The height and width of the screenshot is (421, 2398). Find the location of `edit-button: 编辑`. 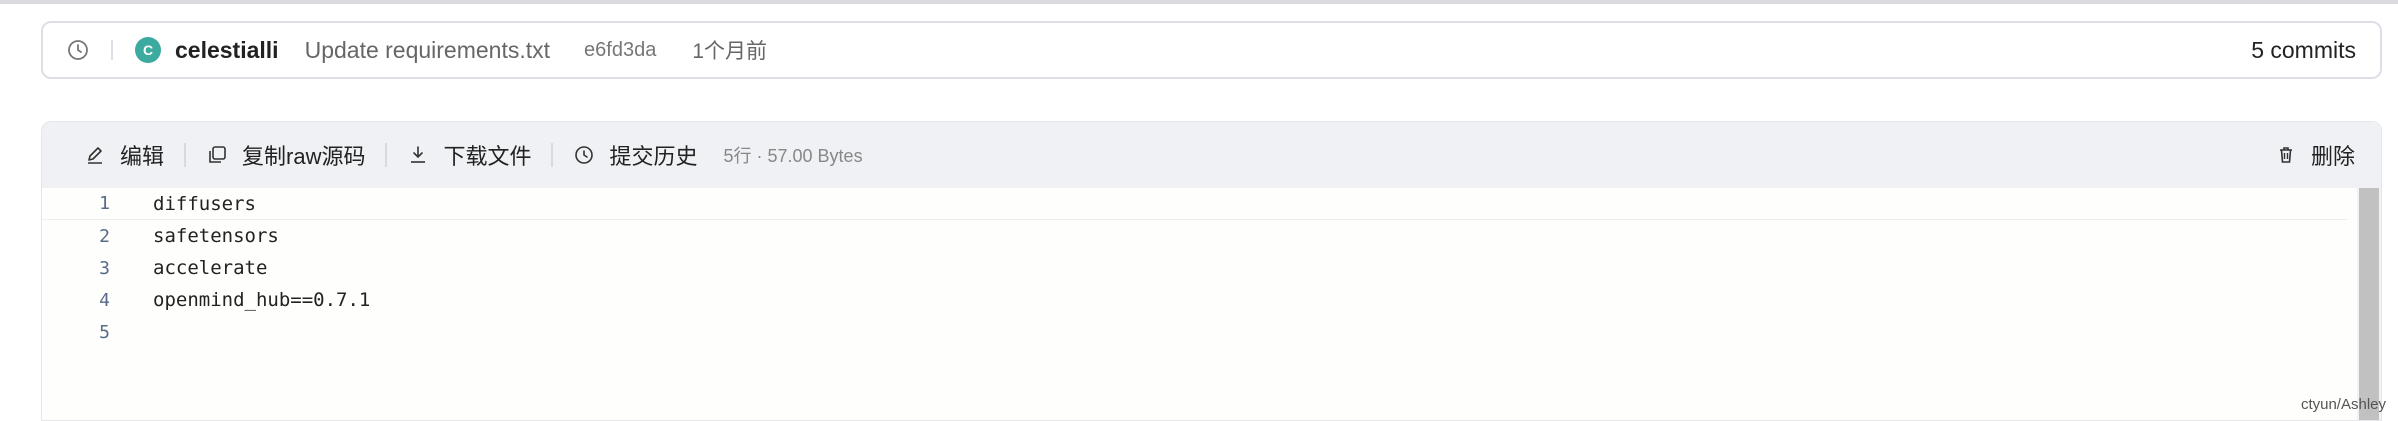

edit-button: 编辑 is located at coordinates (124, 155).